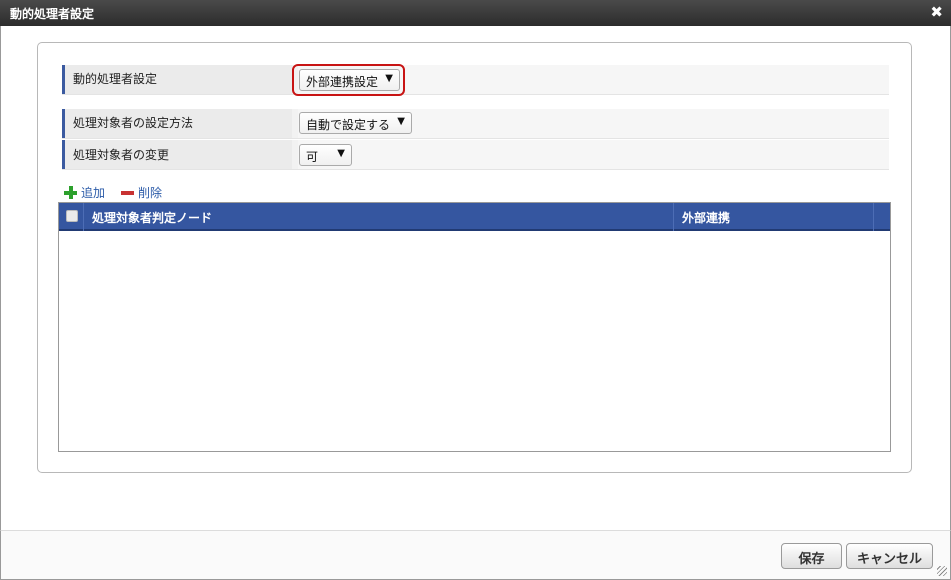 This screenshot has height=580, width=951. I want to click on column-header-external: 外部連携, so click(773, 217).